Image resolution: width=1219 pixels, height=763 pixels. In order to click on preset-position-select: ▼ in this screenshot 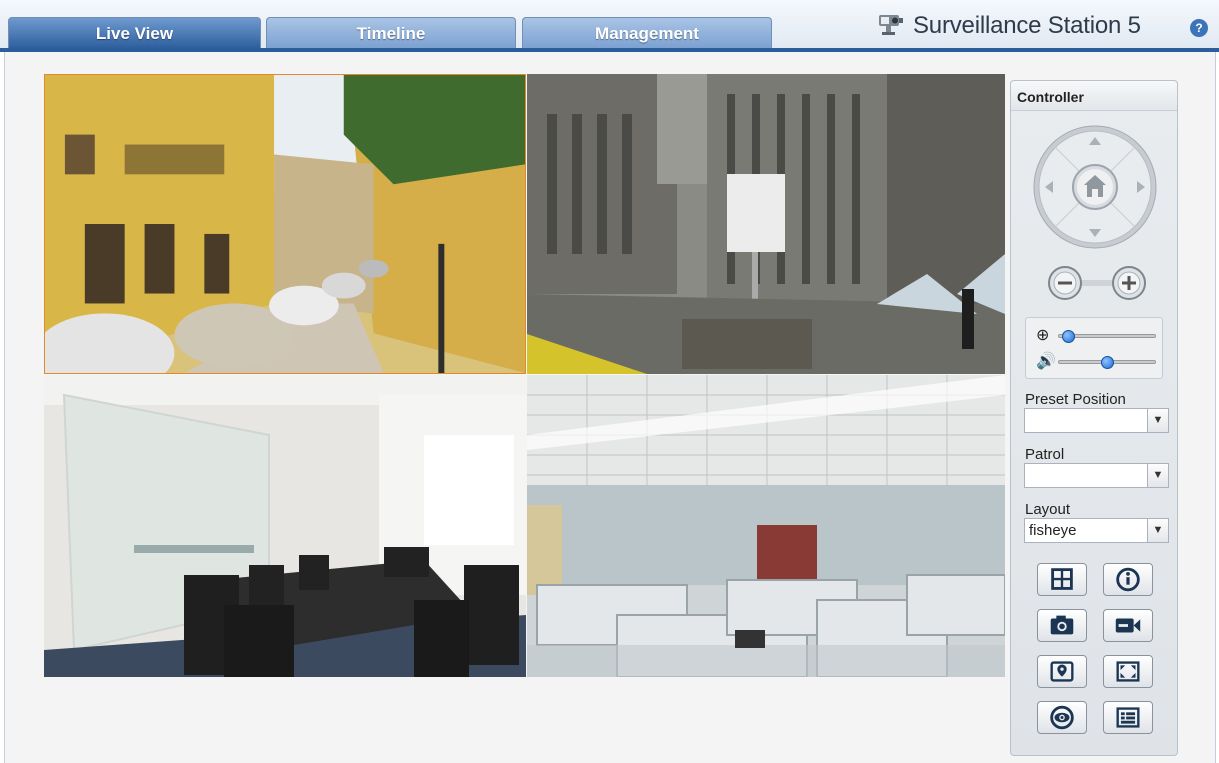, I will do `click(1096, 420)`.